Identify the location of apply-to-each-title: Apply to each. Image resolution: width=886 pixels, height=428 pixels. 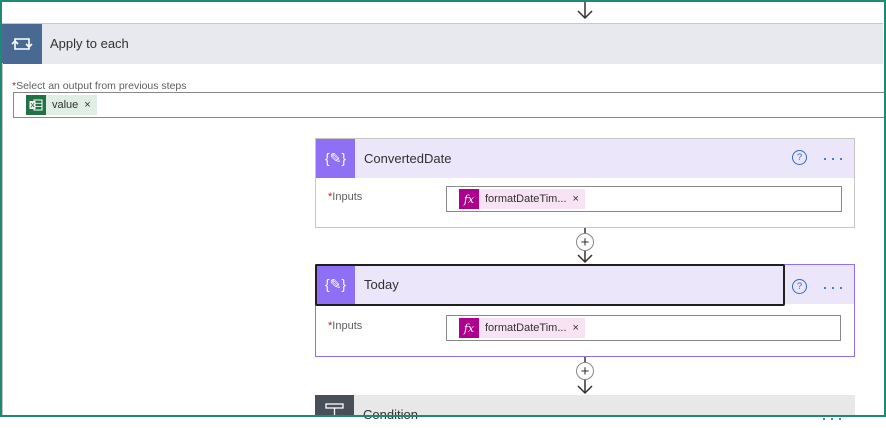
(89, 43).